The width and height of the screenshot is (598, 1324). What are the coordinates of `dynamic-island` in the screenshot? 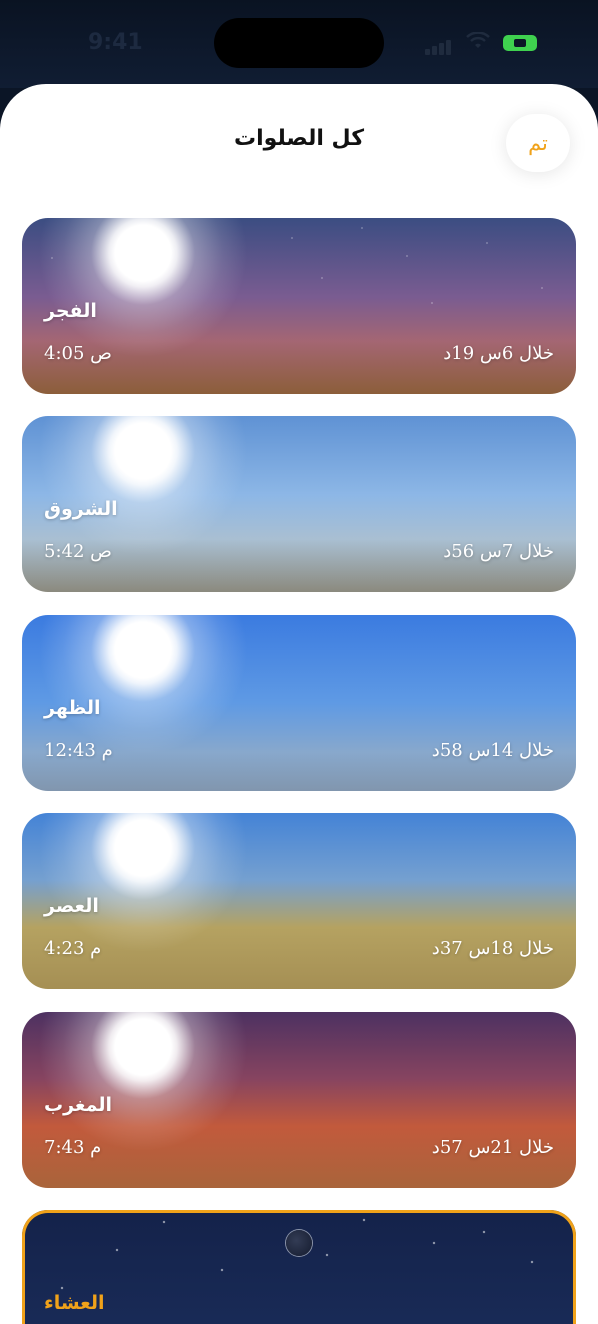 It's located at (299, 43).